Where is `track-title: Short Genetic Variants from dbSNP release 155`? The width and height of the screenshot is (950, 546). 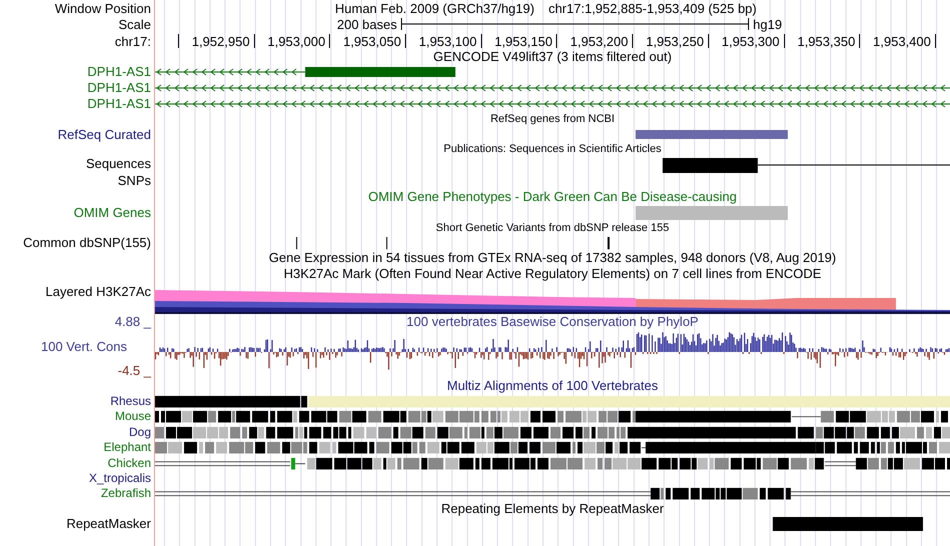 track-title: Short Genetic Variants from dbSNP release 155 is located at coordinates (553, 228).